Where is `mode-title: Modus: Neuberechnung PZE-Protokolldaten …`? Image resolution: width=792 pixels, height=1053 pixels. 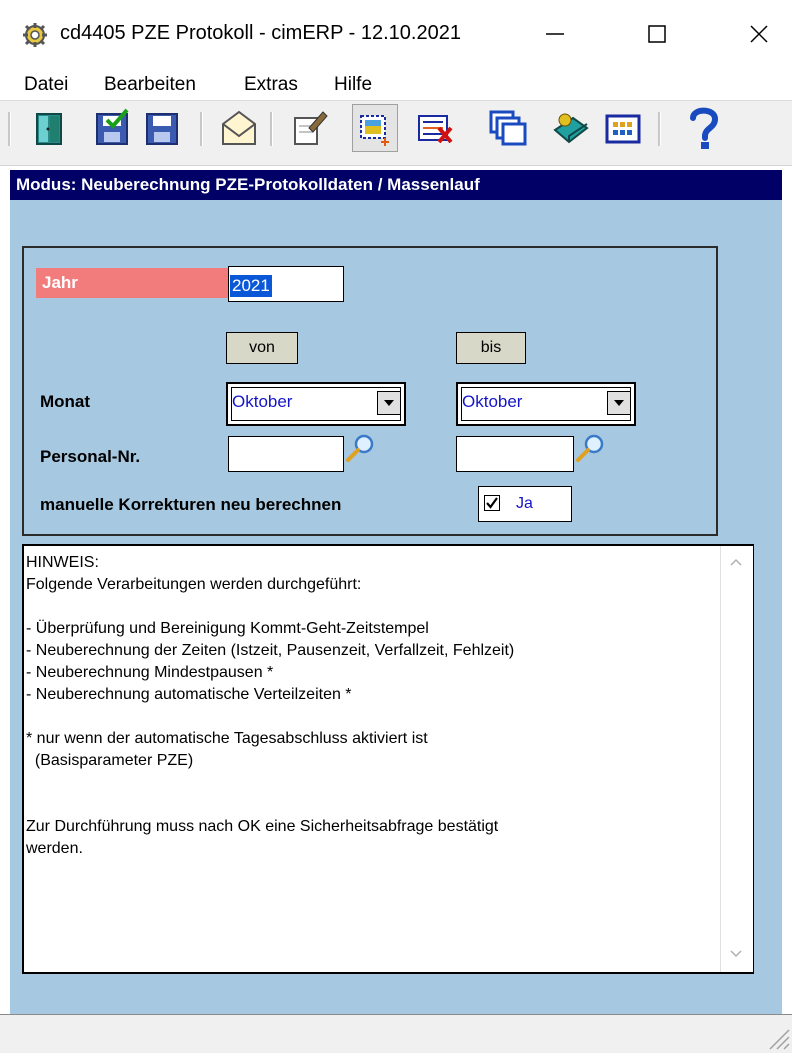
mode-title: Modus: Neuberechnung PZE-Protokolldaten … is located at coordinates (248, 184).